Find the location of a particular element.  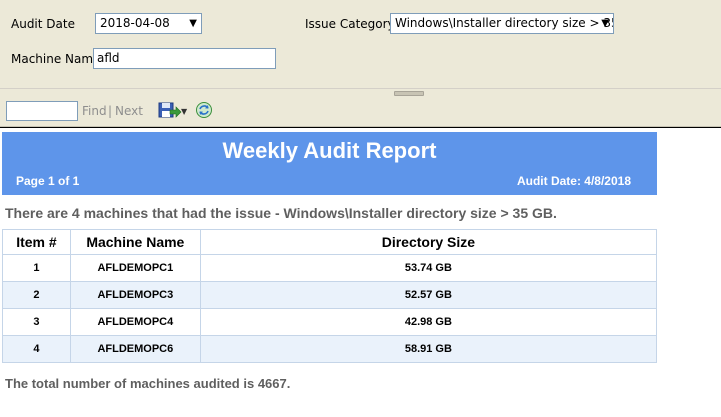

cell-item: 3 is located at coordinates (36, 322).